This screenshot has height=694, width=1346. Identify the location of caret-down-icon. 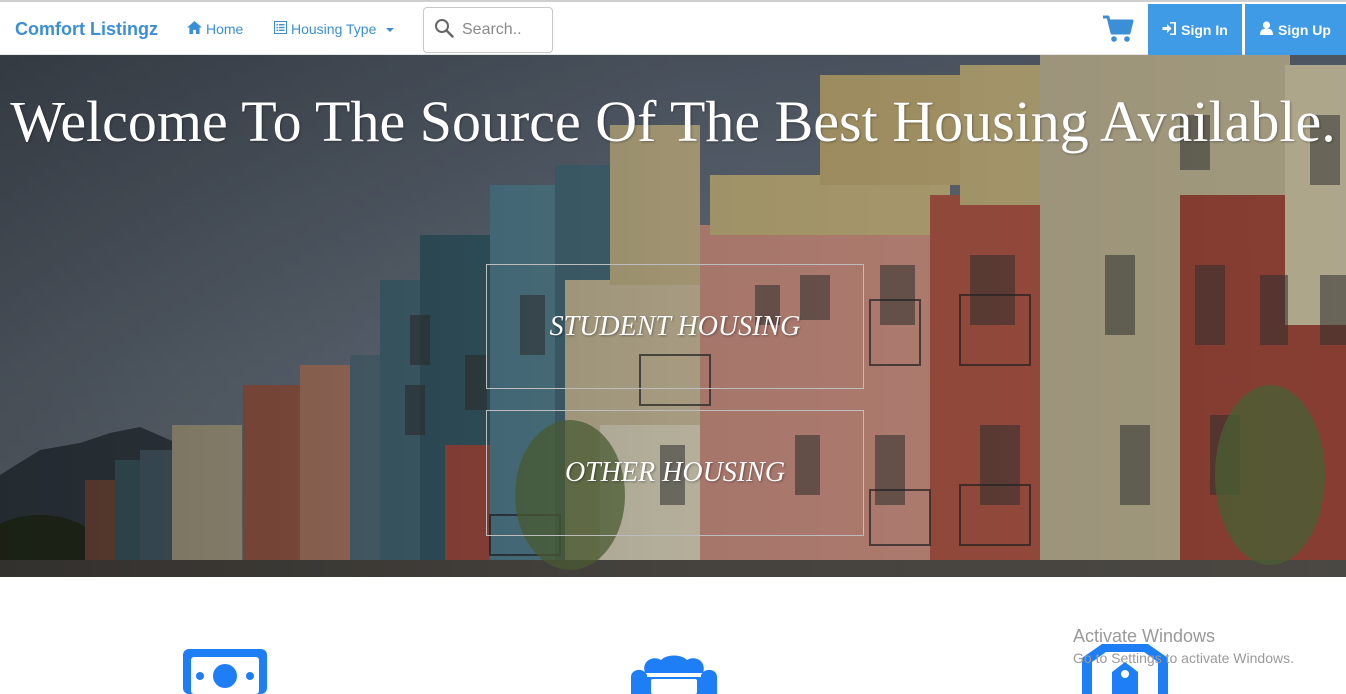
(390, 30).